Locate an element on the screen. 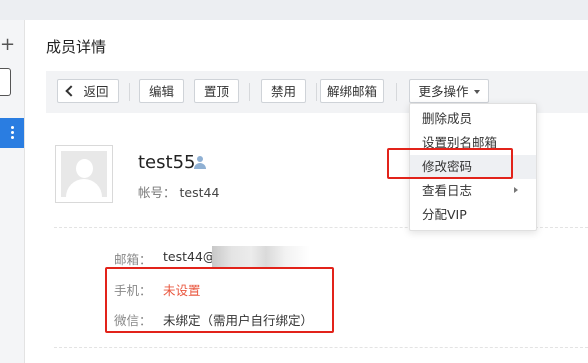  caret-down-icon is located at coordinates (476, 92).